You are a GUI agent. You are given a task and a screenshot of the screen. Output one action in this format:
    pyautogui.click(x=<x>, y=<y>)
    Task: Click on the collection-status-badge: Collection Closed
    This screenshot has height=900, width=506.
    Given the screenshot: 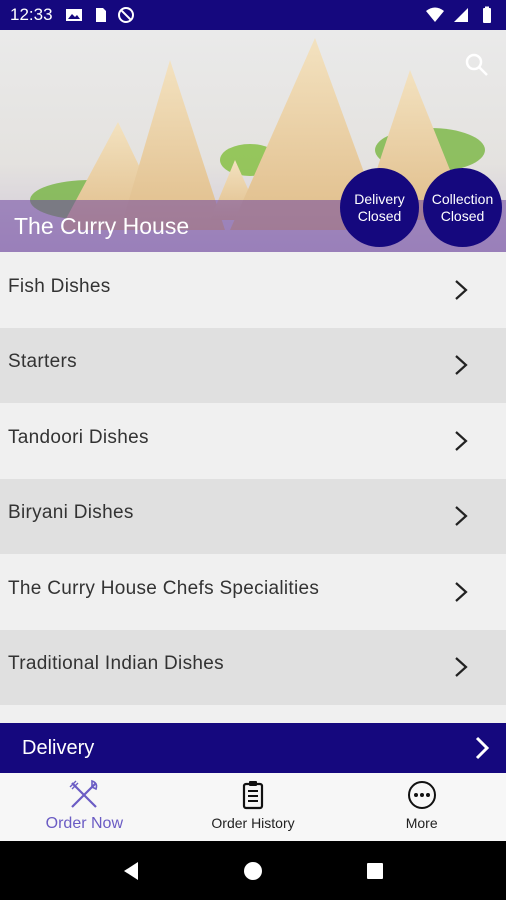 What is the action you would take?
    pyautogui.click(x=462, y=207)
    